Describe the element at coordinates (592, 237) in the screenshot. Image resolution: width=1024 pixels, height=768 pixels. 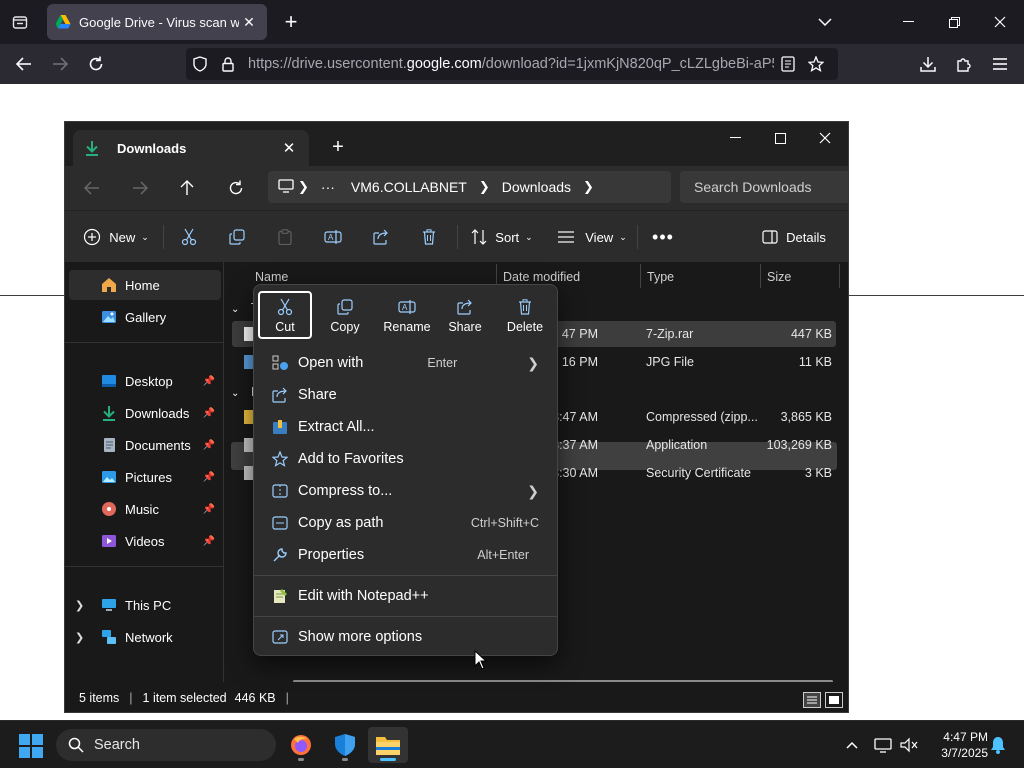
I see `view-button: View ⌄` at that location.